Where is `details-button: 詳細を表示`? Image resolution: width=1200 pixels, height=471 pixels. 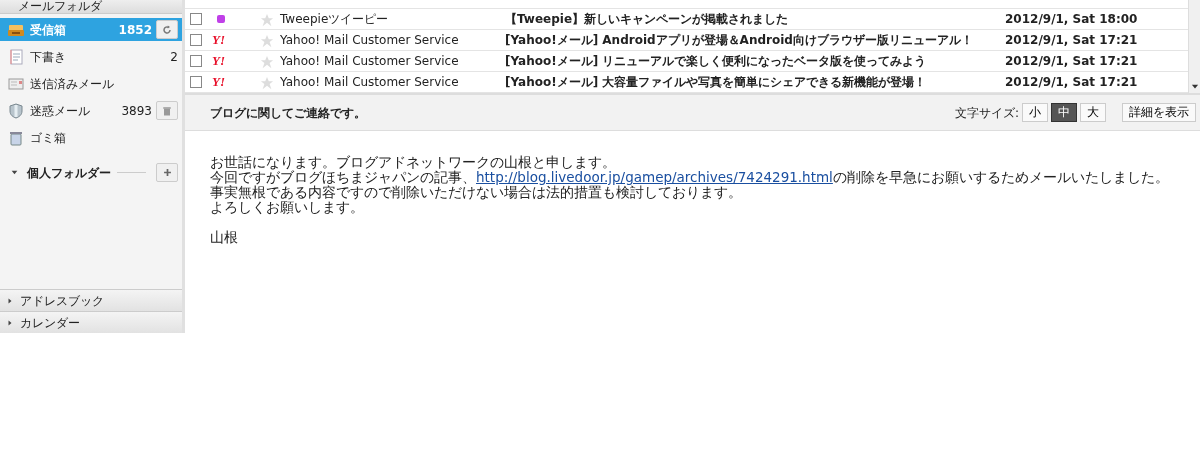
details-button: 詳細を表示 is located at coordinates (1159, 112).